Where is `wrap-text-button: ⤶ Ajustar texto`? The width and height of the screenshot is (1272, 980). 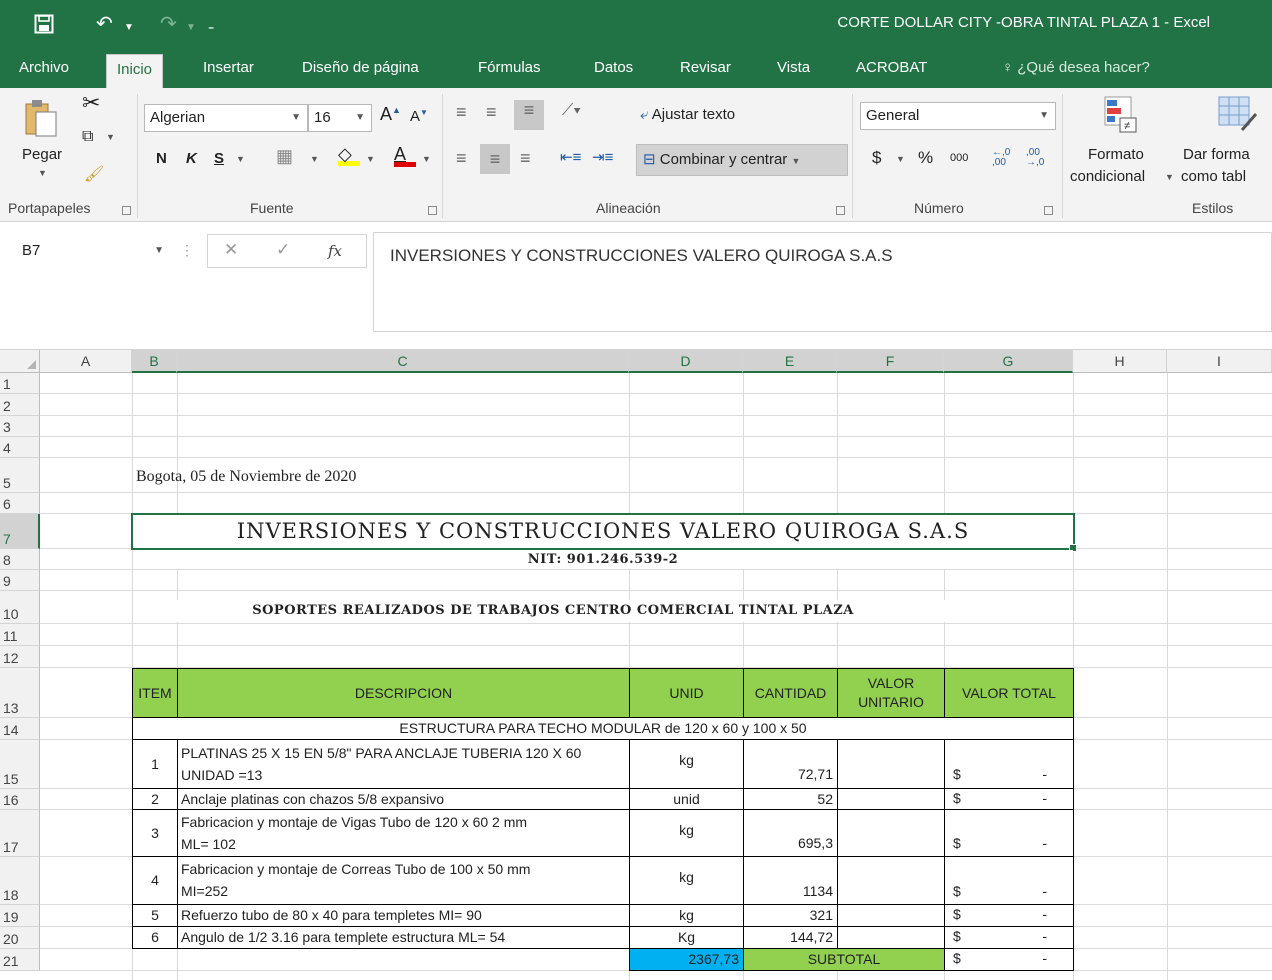 wrap-text-button: ⤶ Ajustar texto is located at coordinates (687, 114).